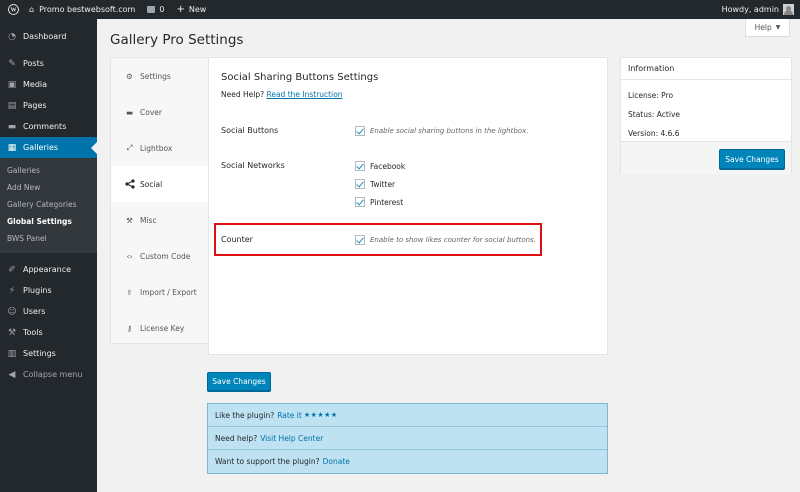 This screenshot has width=800, height=492. What do you see at coordinates (253, 165) in the screenshot?
I see `social-networks-label: Social Networks` at bounding box center [253, 165].